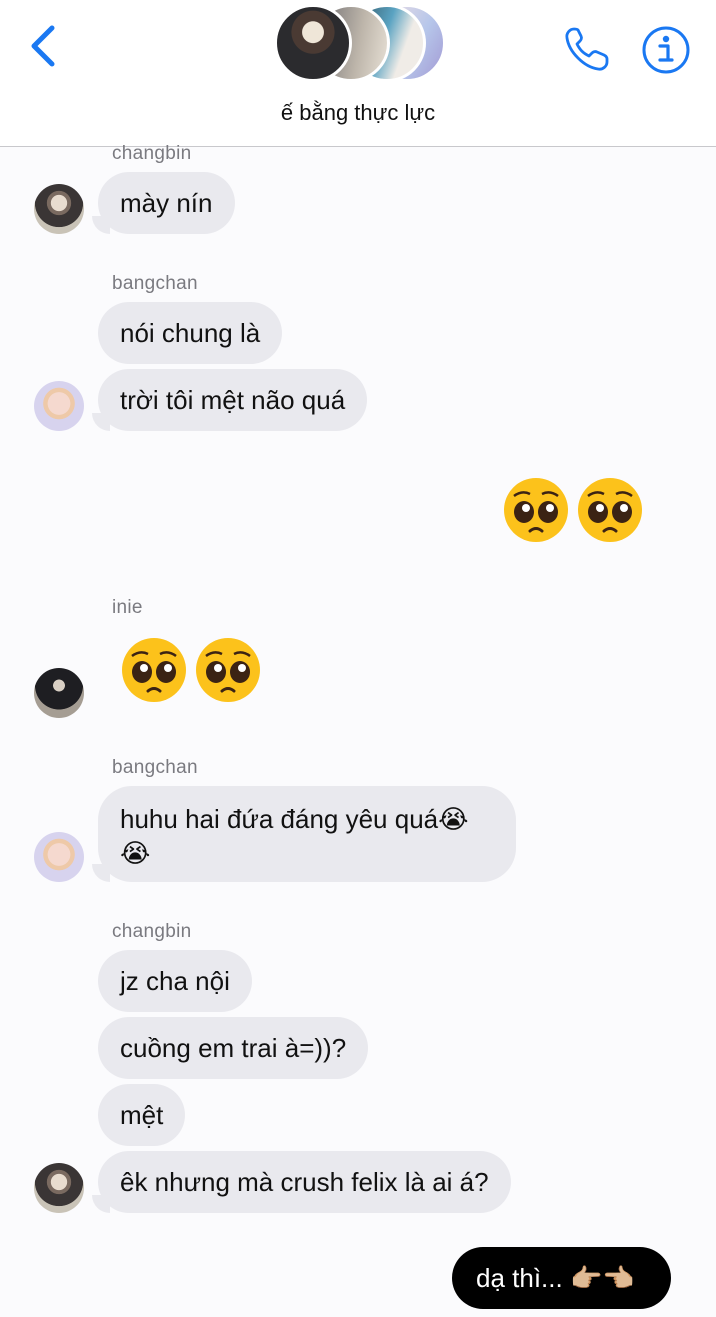  Describe the element at coordinates (358, 113) in the screenshot. I see `group-title: ế bằng thực lực` at that location.